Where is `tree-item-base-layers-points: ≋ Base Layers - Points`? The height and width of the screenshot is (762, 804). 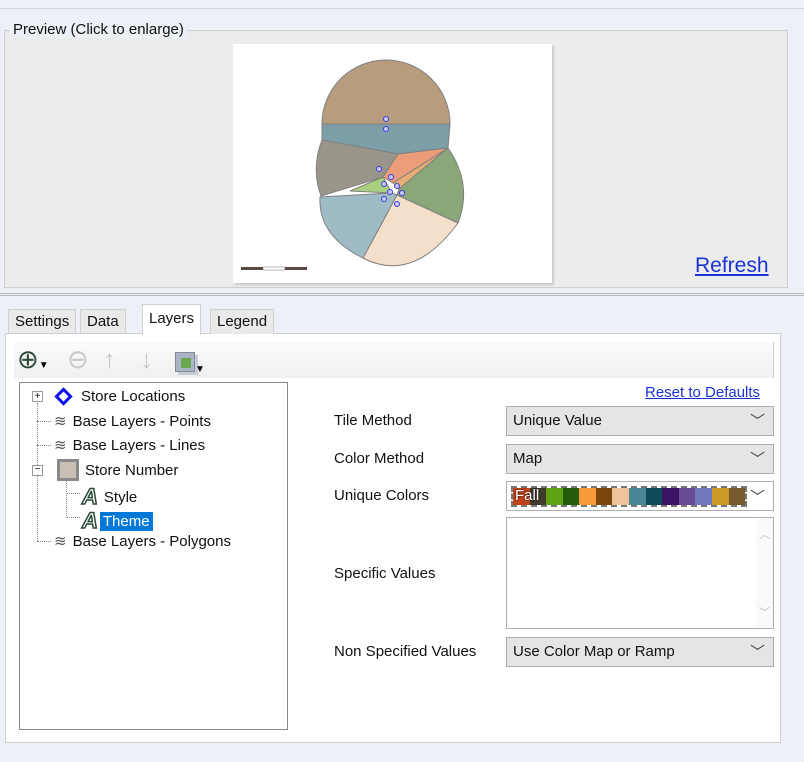 tree-item-base-layers-points: ≋ Base Layers - Points is located at coordinates (132, 421).